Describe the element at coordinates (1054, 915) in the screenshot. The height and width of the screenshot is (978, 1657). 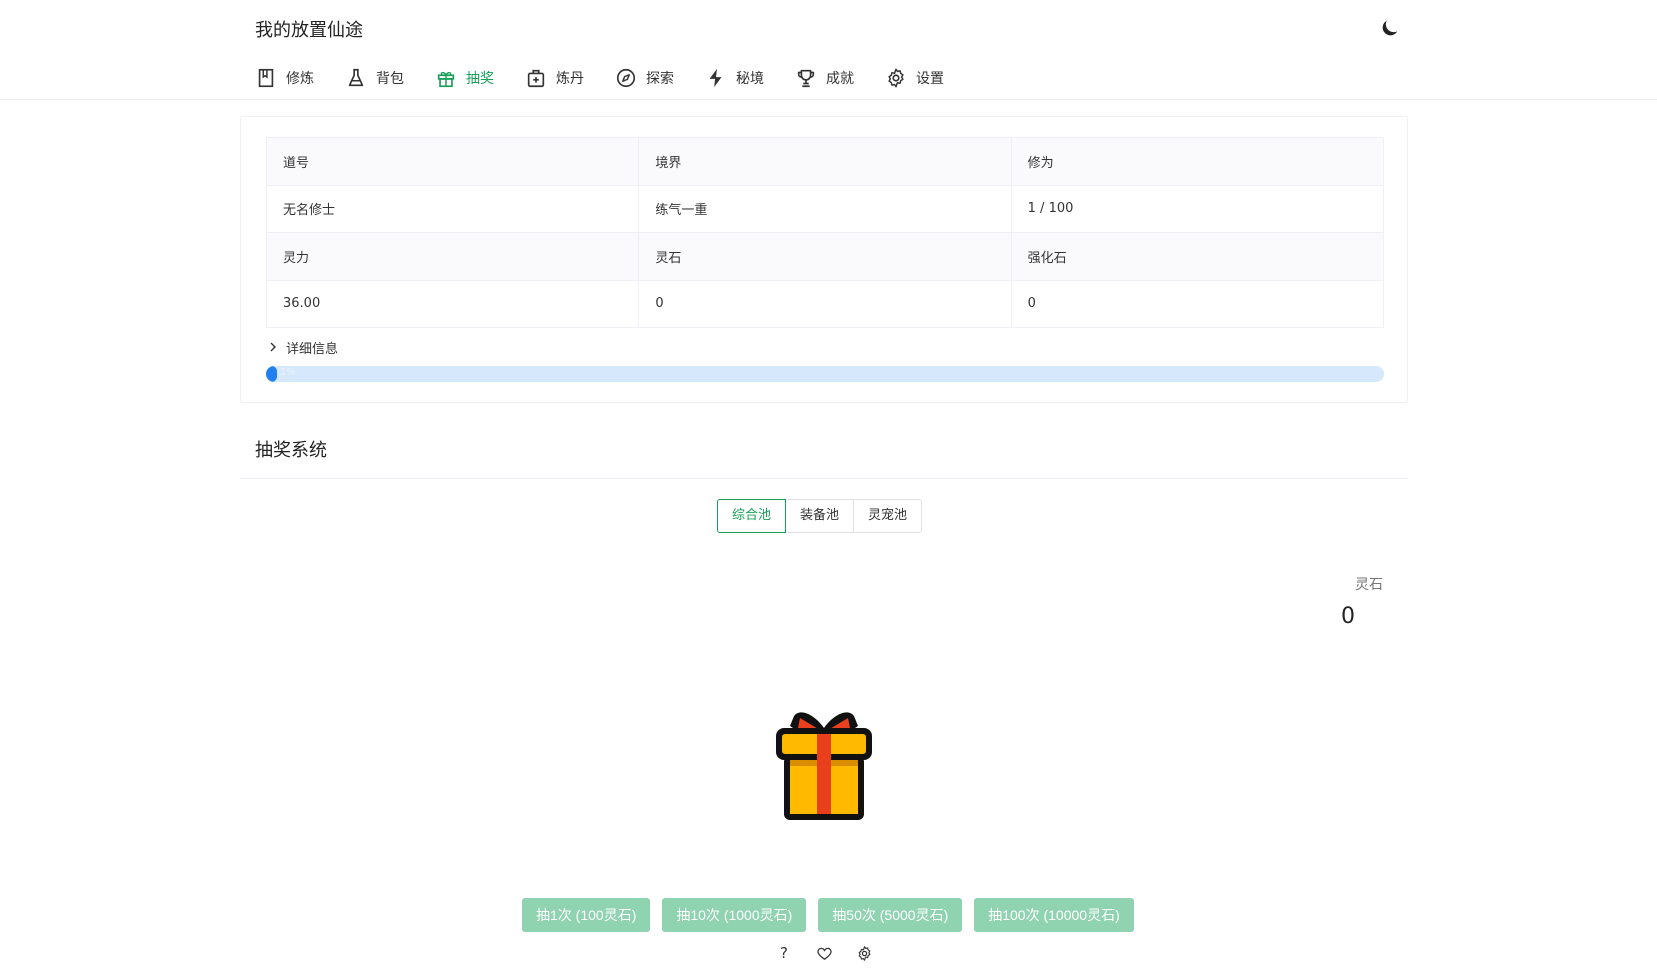
I see `draw-100-button: 抽100次 (10000灵石)` at that location.